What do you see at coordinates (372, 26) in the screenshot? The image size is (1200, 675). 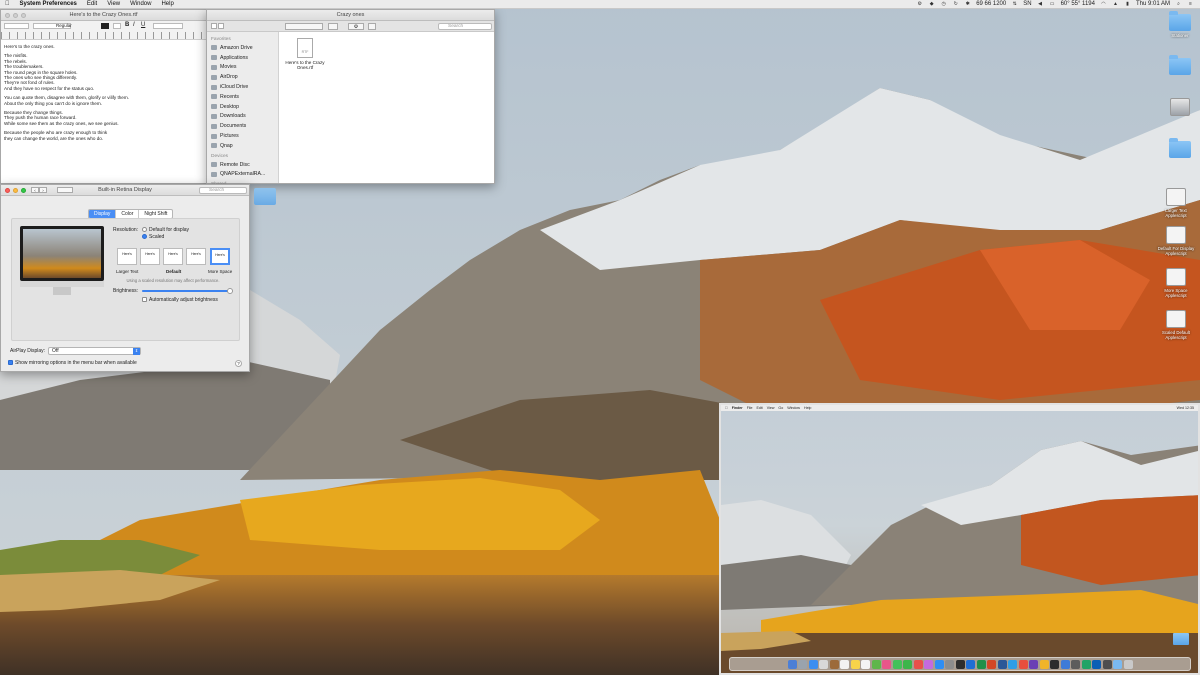 I see `share-button` at bounding box center [372, 26].